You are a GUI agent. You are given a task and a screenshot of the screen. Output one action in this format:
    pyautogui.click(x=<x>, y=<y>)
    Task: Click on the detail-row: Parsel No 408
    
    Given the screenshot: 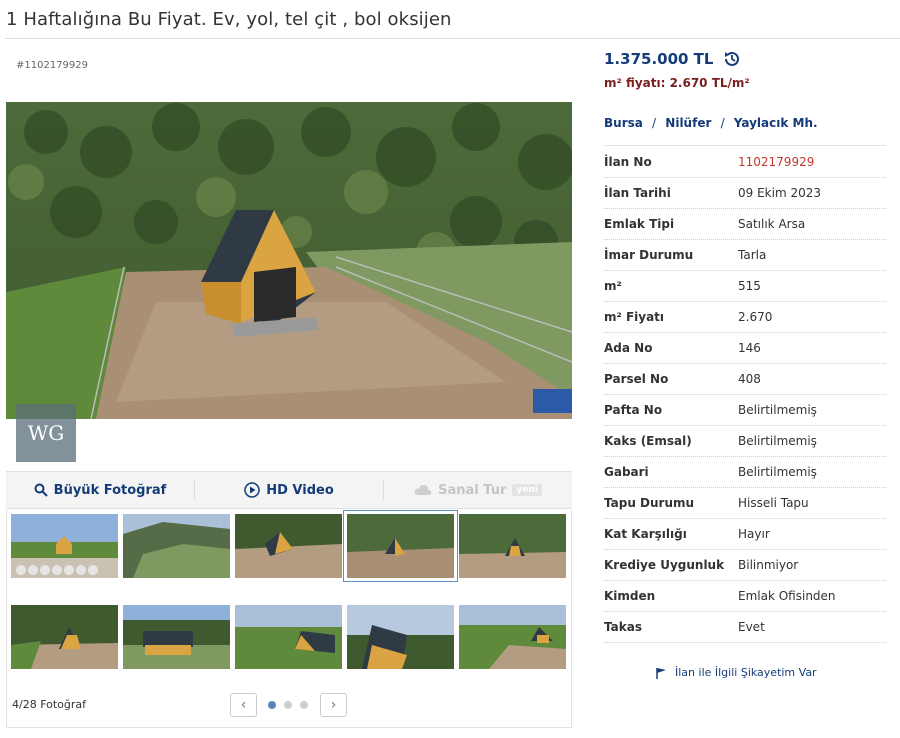 What is the action you would take?
    pyautogui.click(x=745, y=379)
    